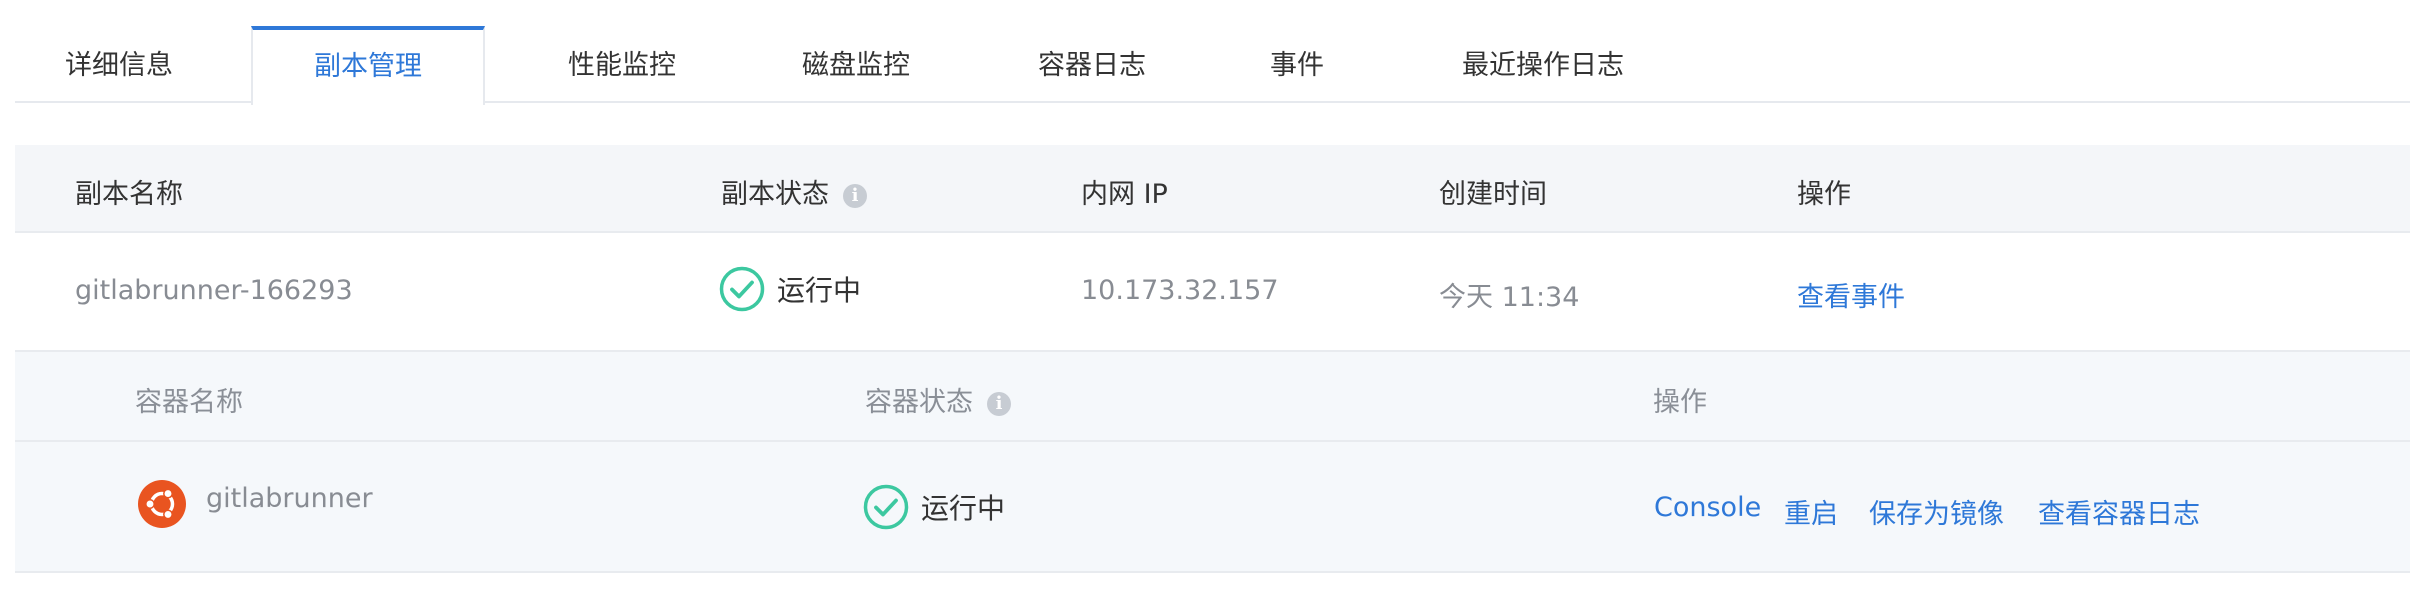  What do you see at coordinates (189, 402) in the screenshot?
I see `col-container-name: 容器名称` at bounding box center [189, 402].